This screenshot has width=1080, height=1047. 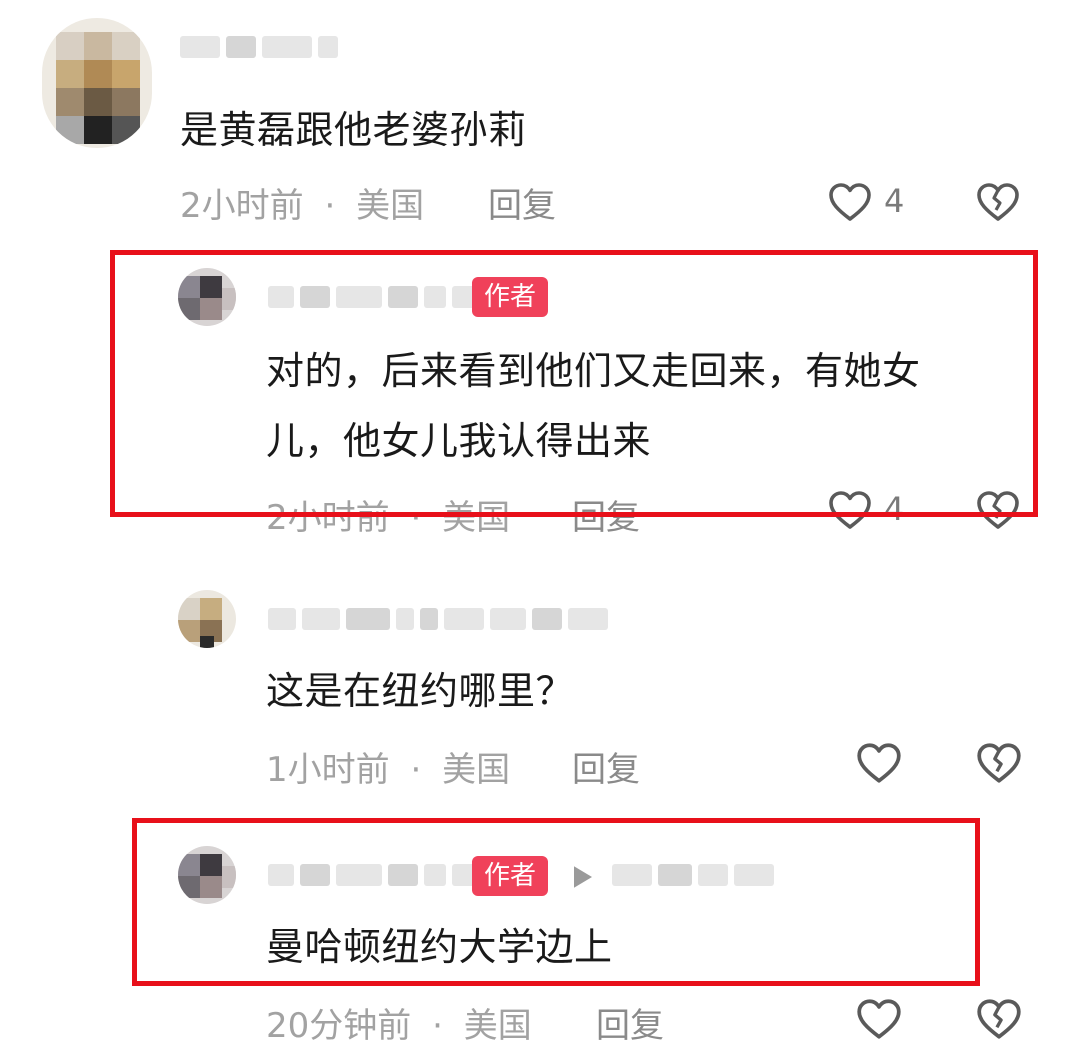 What do you see at coordinates (328, 770) in the screenshot?
I see `timestamp: 1小时前` at bounding box center [328, 770].